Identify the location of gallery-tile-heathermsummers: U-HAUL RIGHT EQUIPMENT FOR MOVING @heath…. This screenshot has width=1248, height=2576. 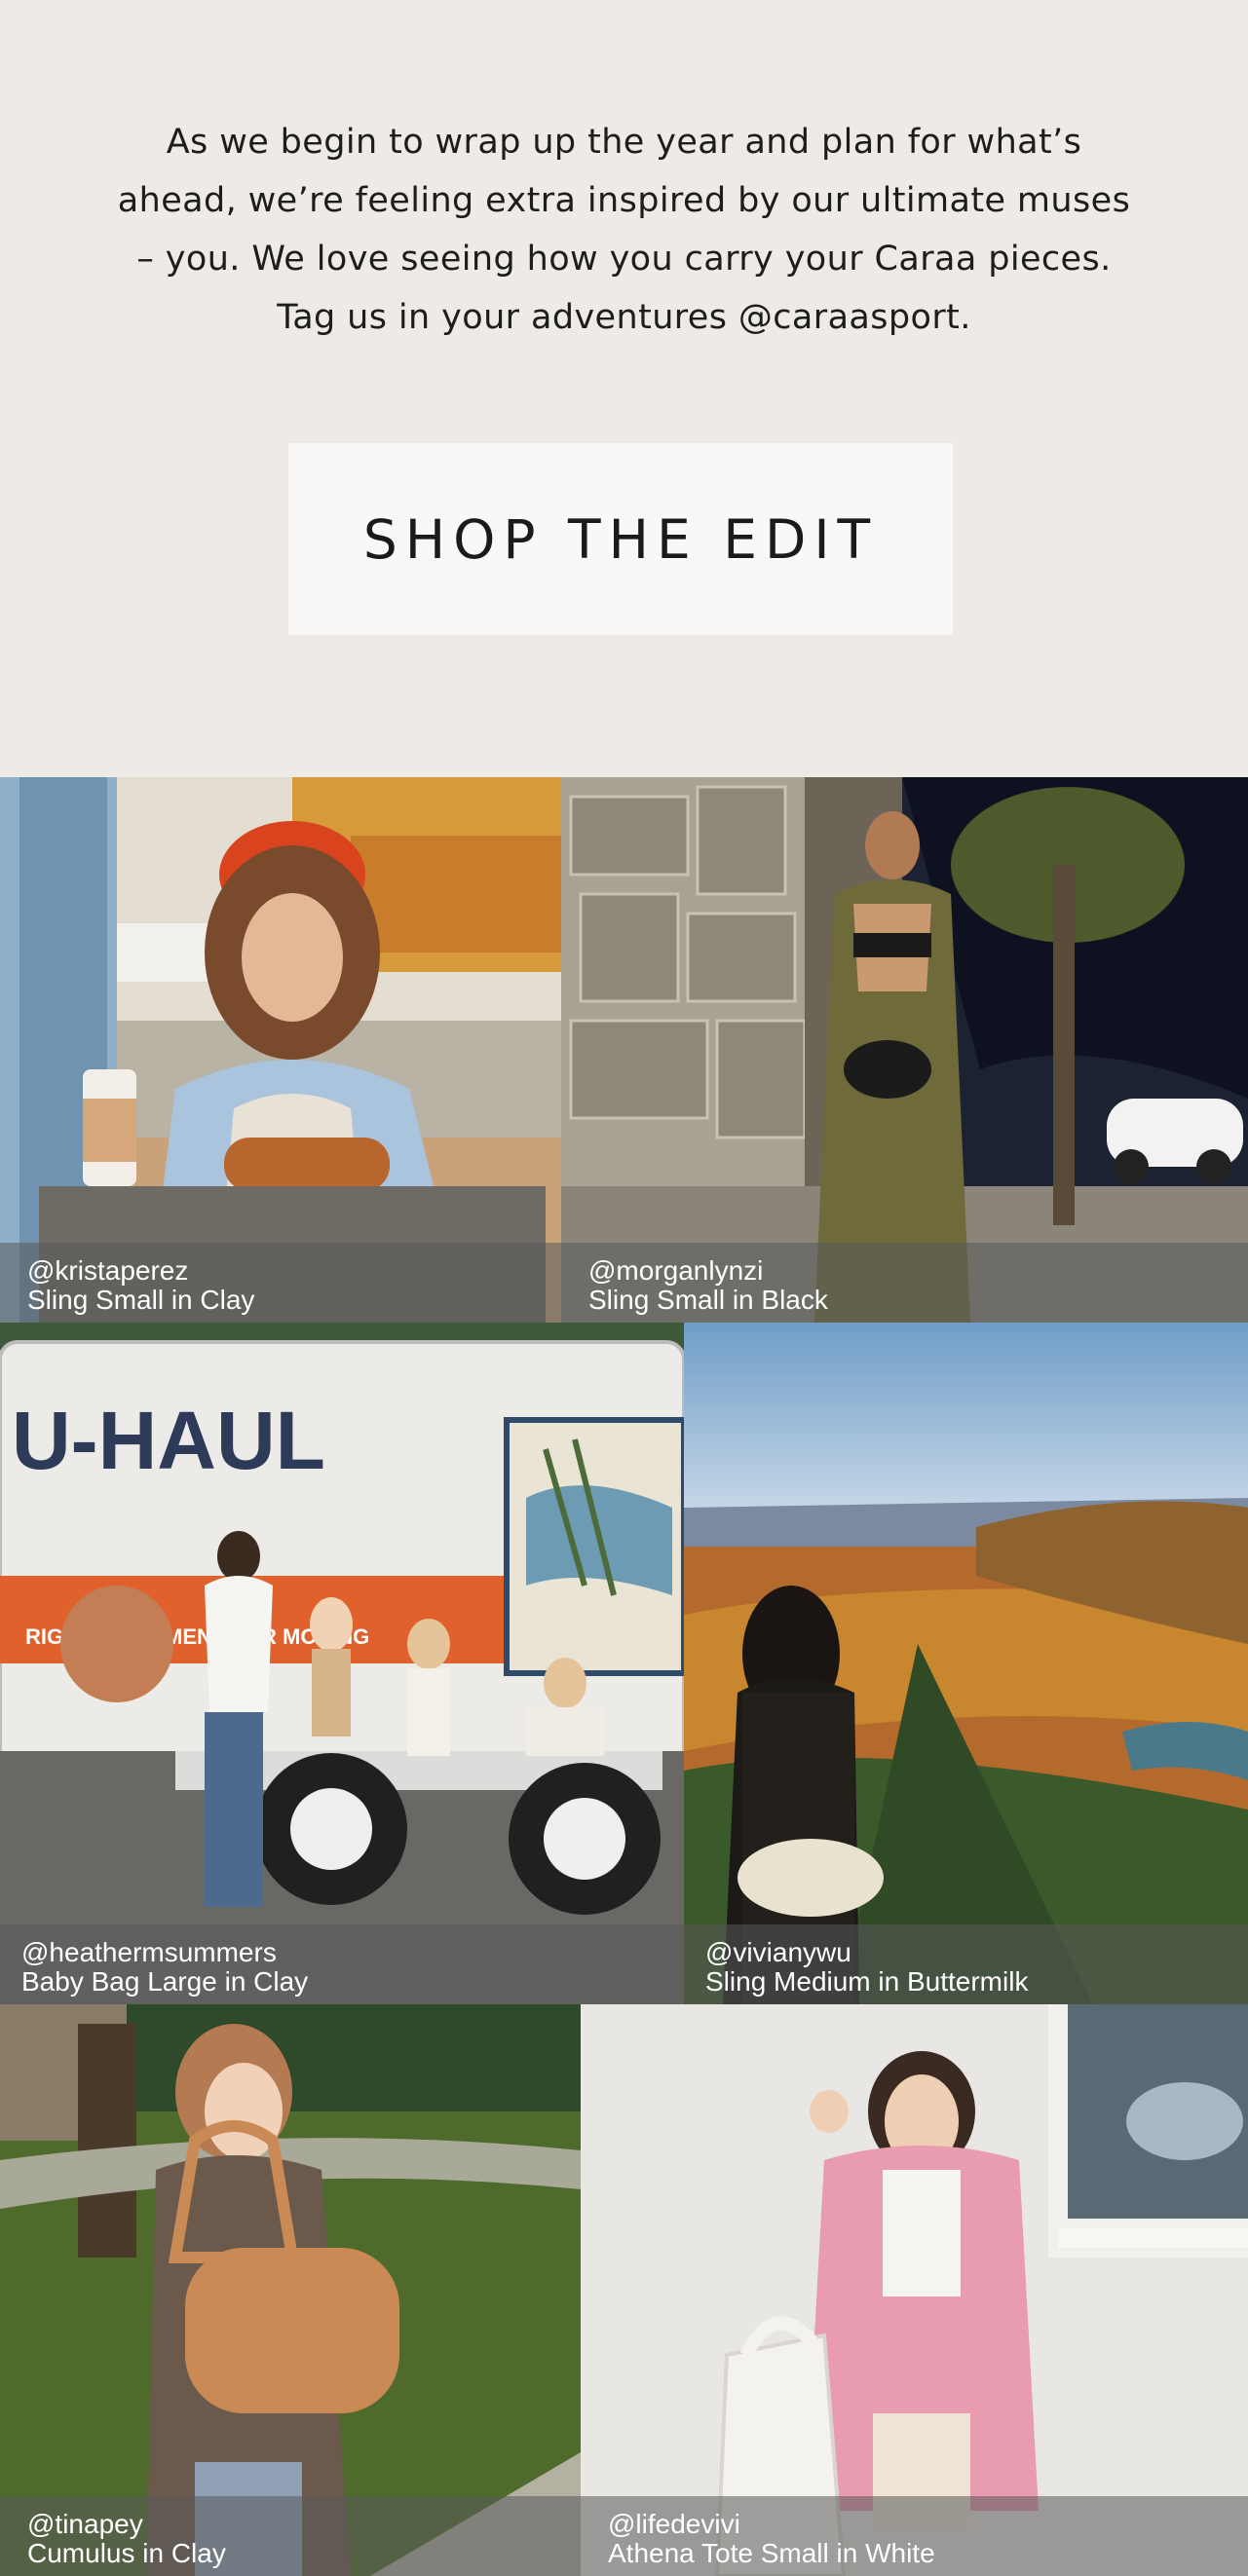
(342, 1663).